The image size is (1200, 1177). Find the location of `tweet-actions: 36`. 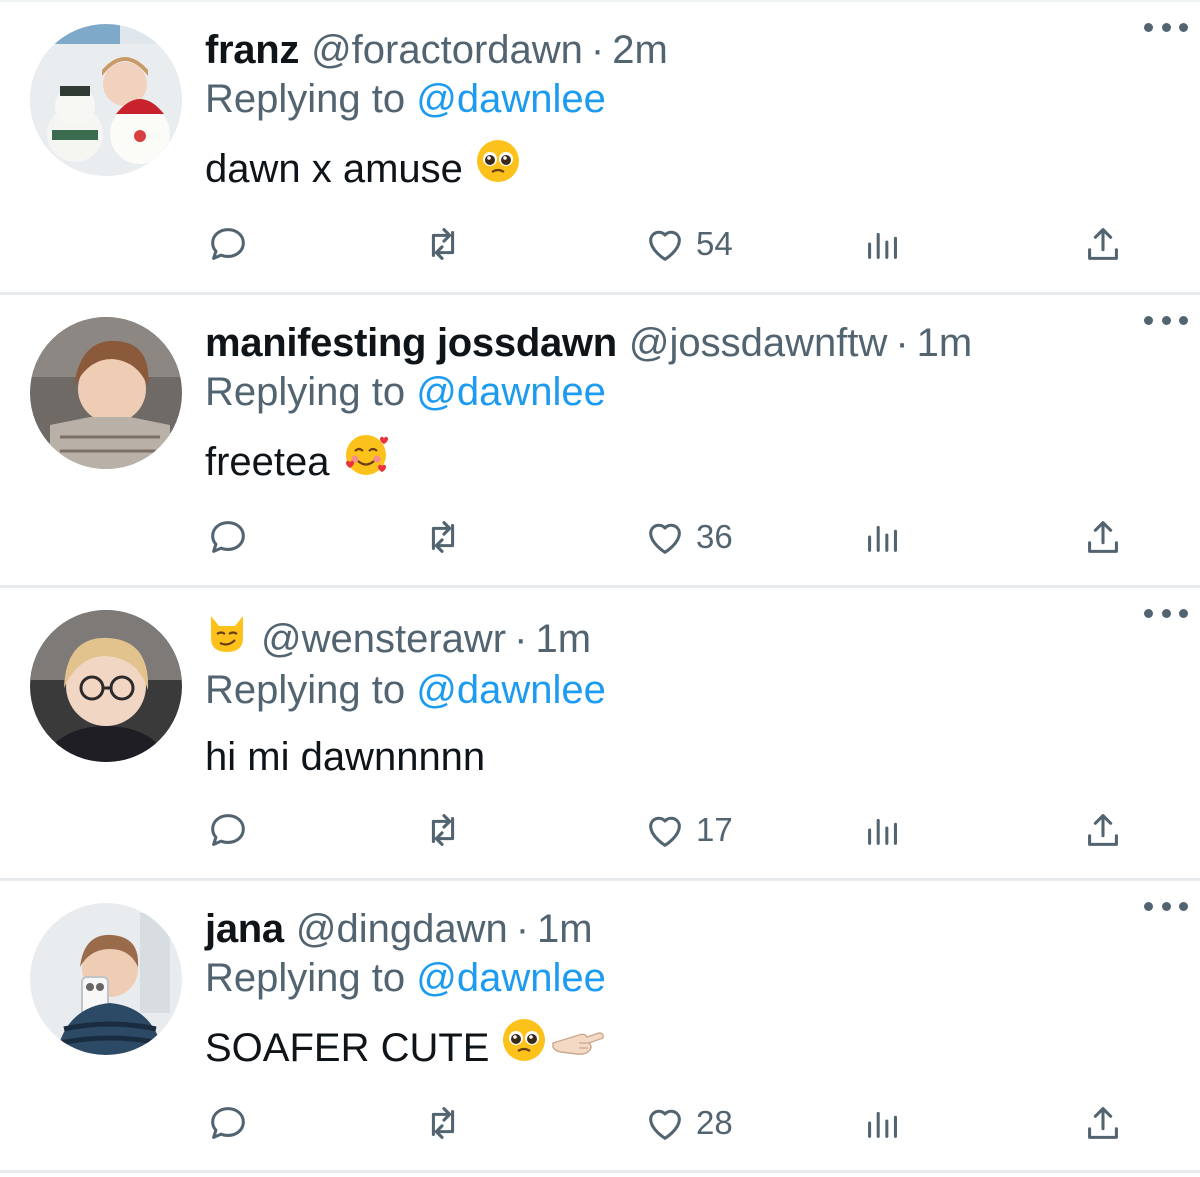

tweet-actions: 36 is located at coordinates (667, 537).